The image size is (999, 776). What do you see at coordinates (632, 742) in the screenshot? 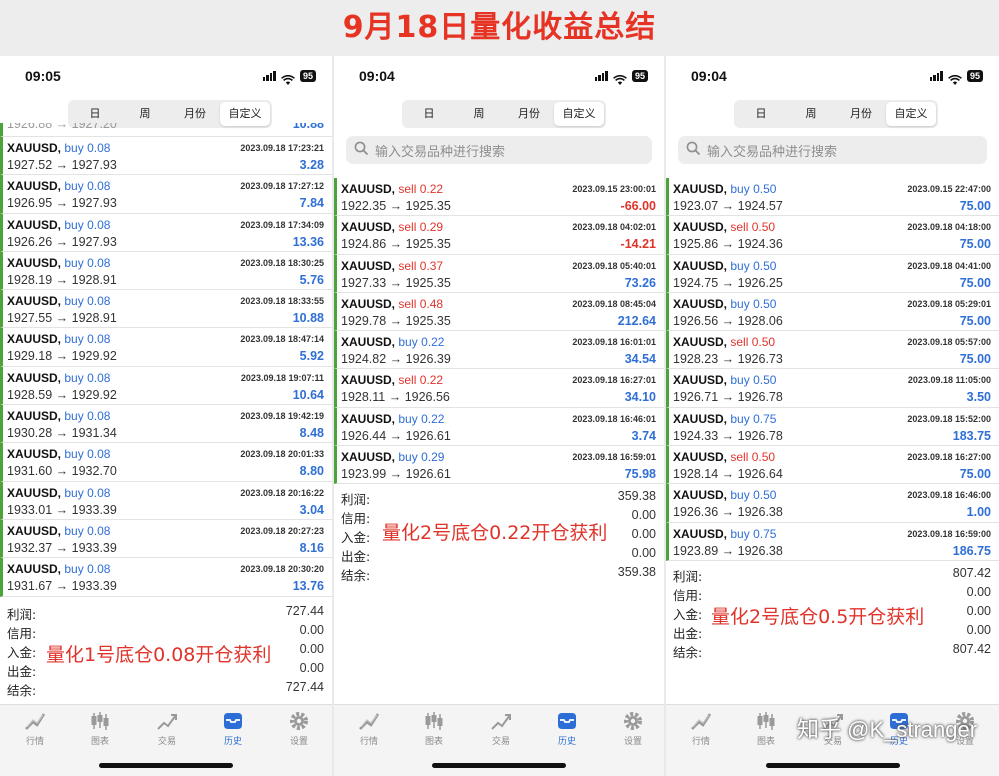
I see `nav-tab-label: 设置` at bounding box center [632, 742].